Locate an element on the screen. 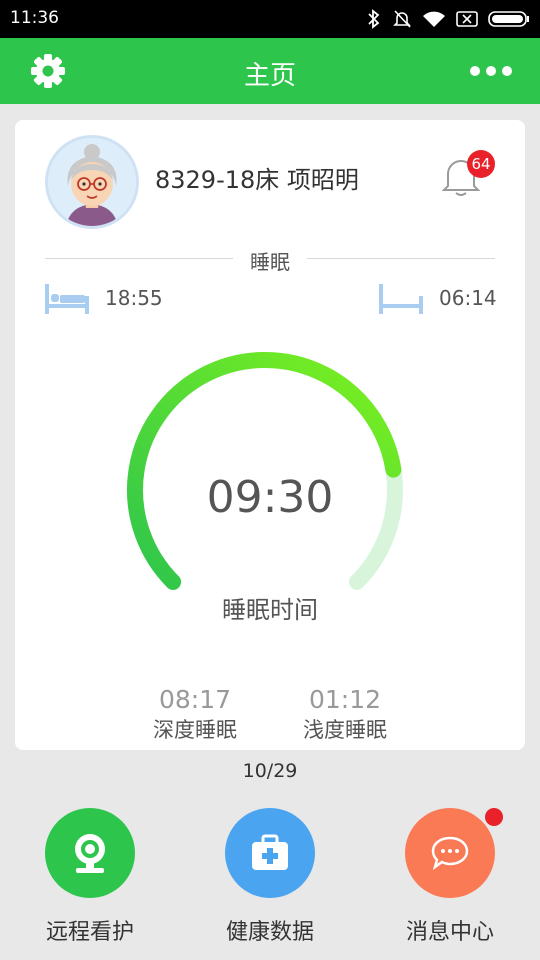 Image resolution: width=540 pixels, height=960 pixels. wake-time: 06:14 is located at coordinates (468, 298).